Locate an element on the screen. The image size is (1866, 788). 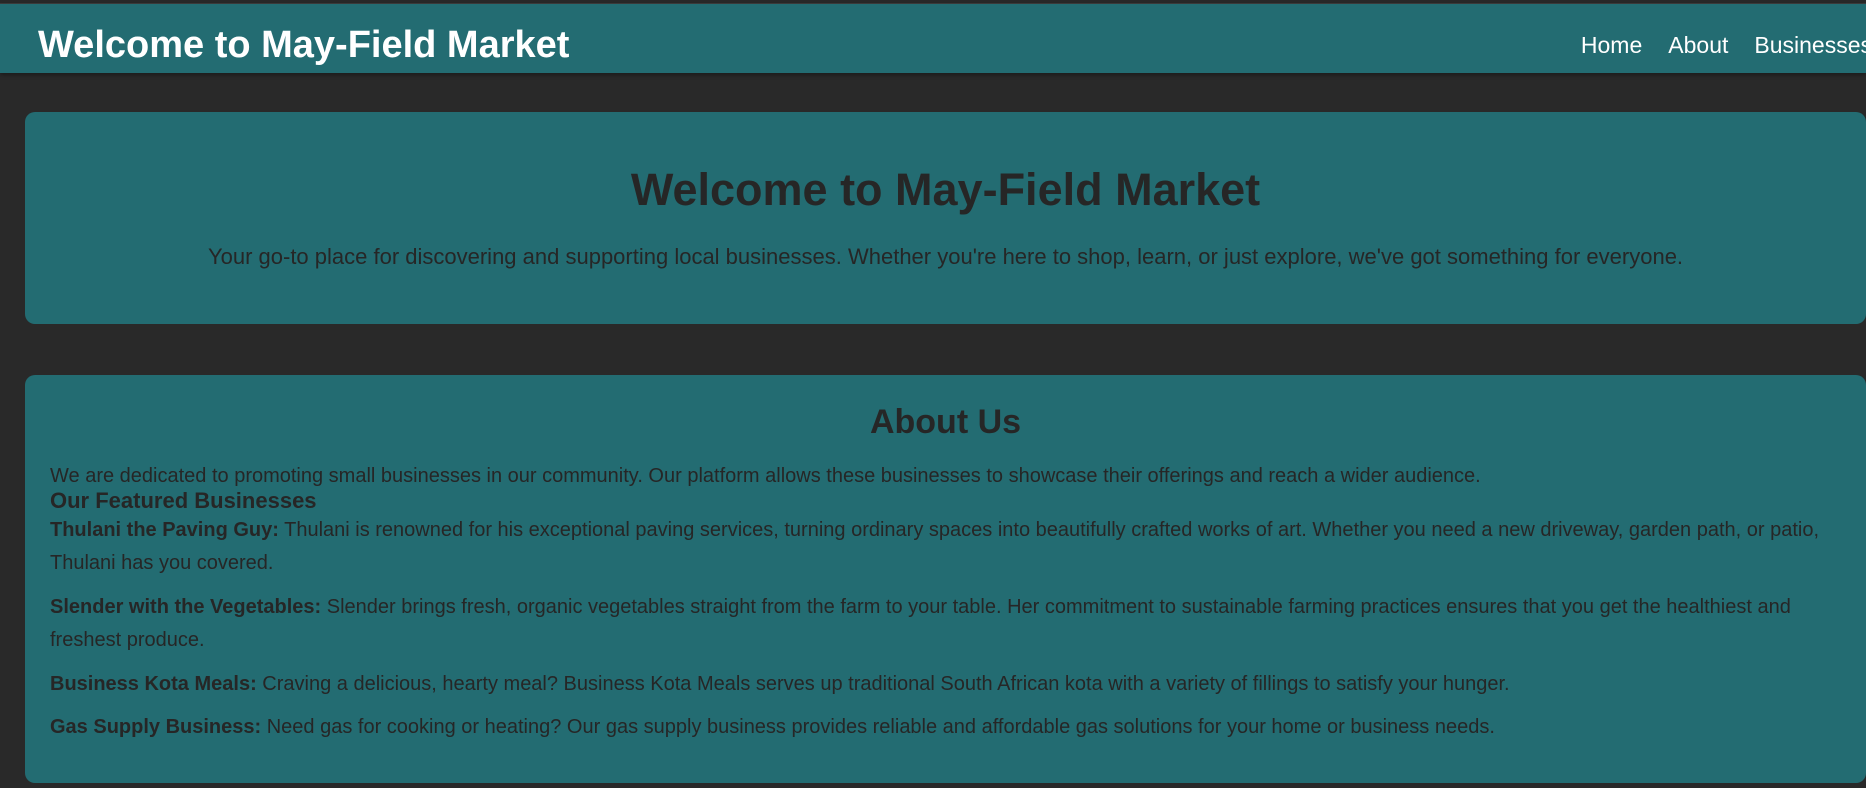
nav-link-businesses: Businesses is located at coordinates (1810, 45).